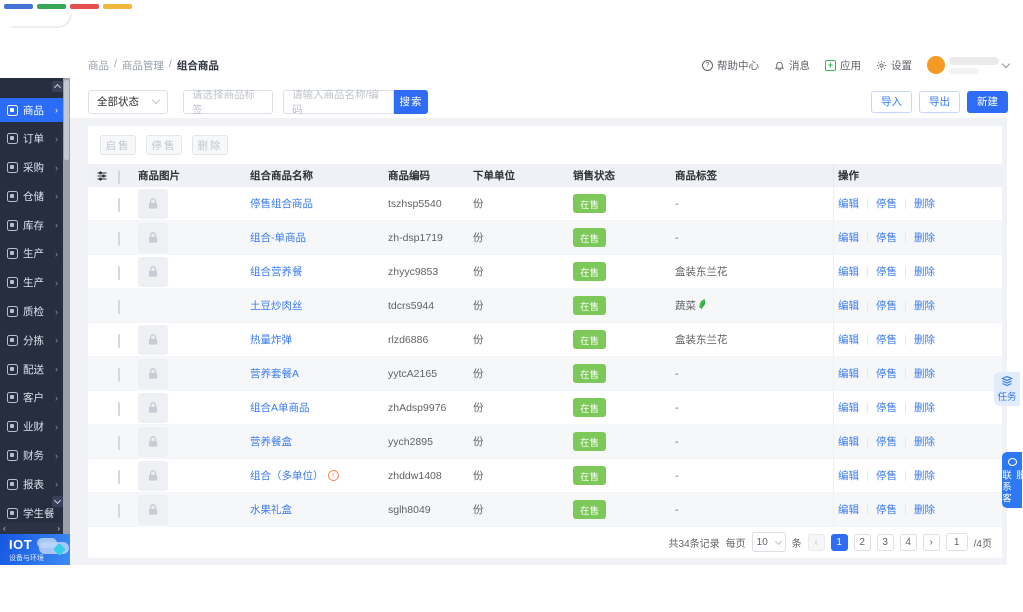 The width and height of the screenshot is (1023, 612). Describe the element at coordinates (98, 65) in the screenshot. I see `breadcrumb-item: 商品` at that location.